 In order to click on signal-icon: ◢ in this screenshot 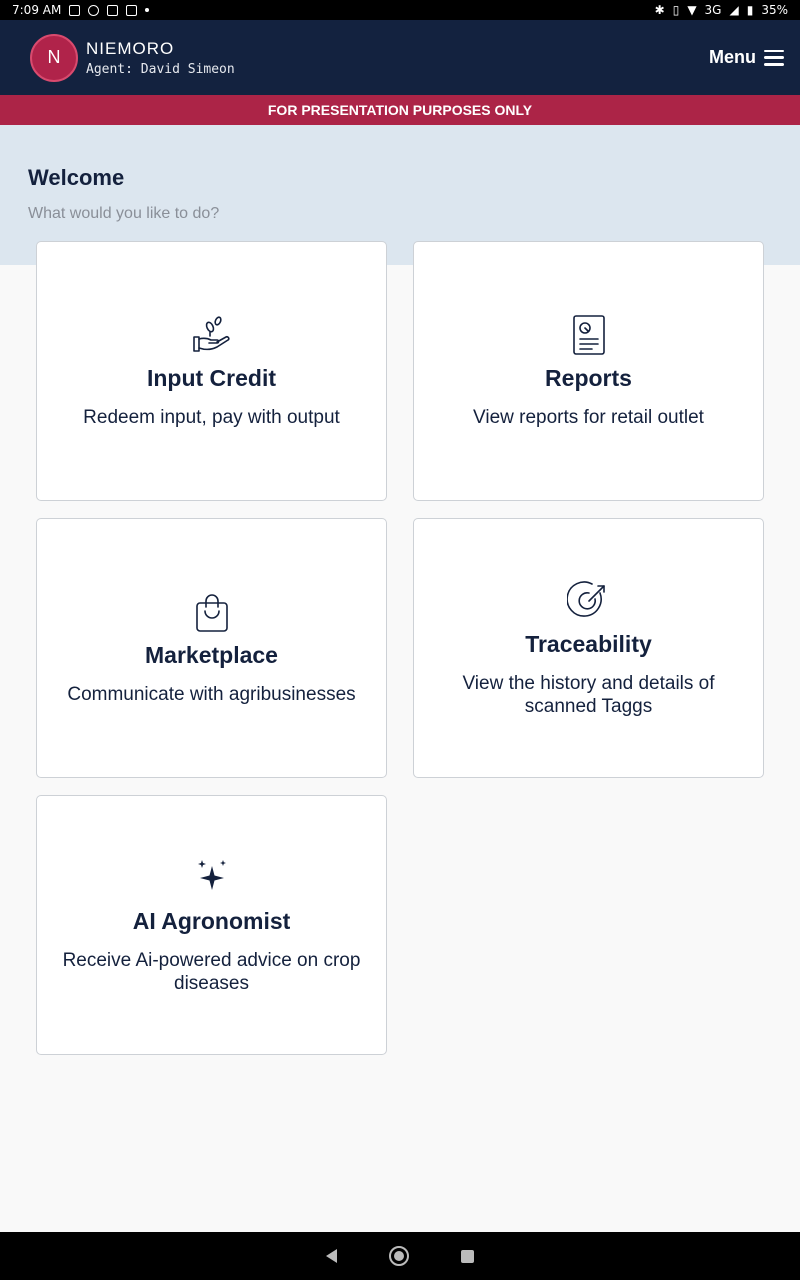, I will do `click(734, 10)`.